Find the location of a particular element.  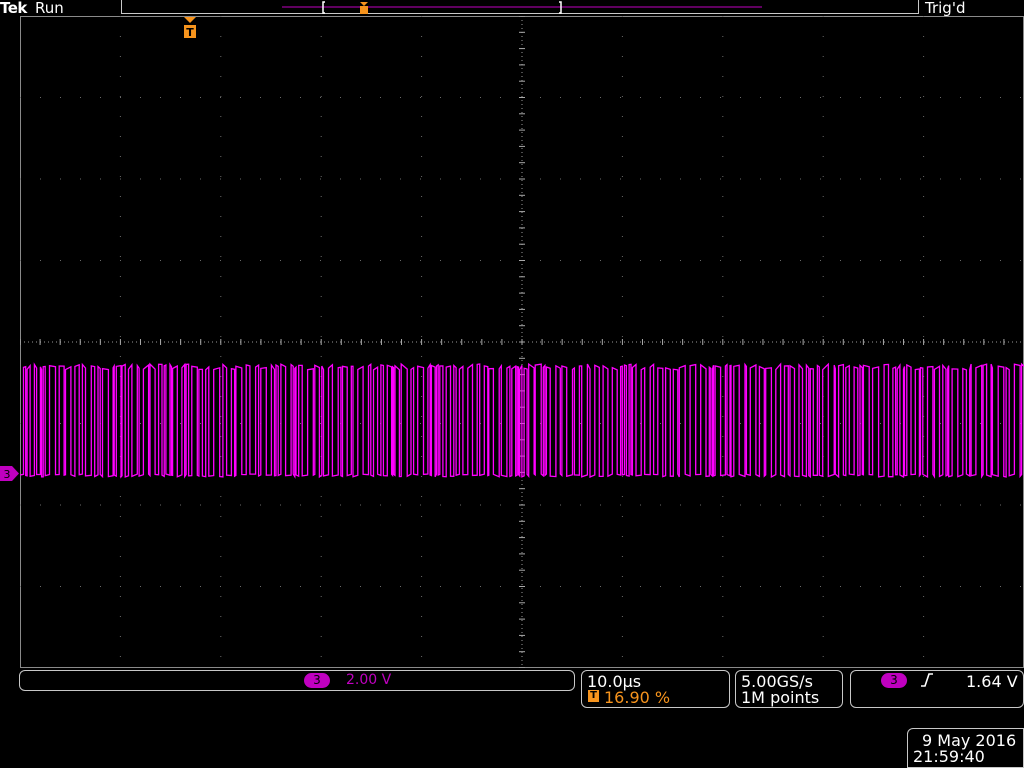

record-view-graphic is located at coordinates (522, 7).